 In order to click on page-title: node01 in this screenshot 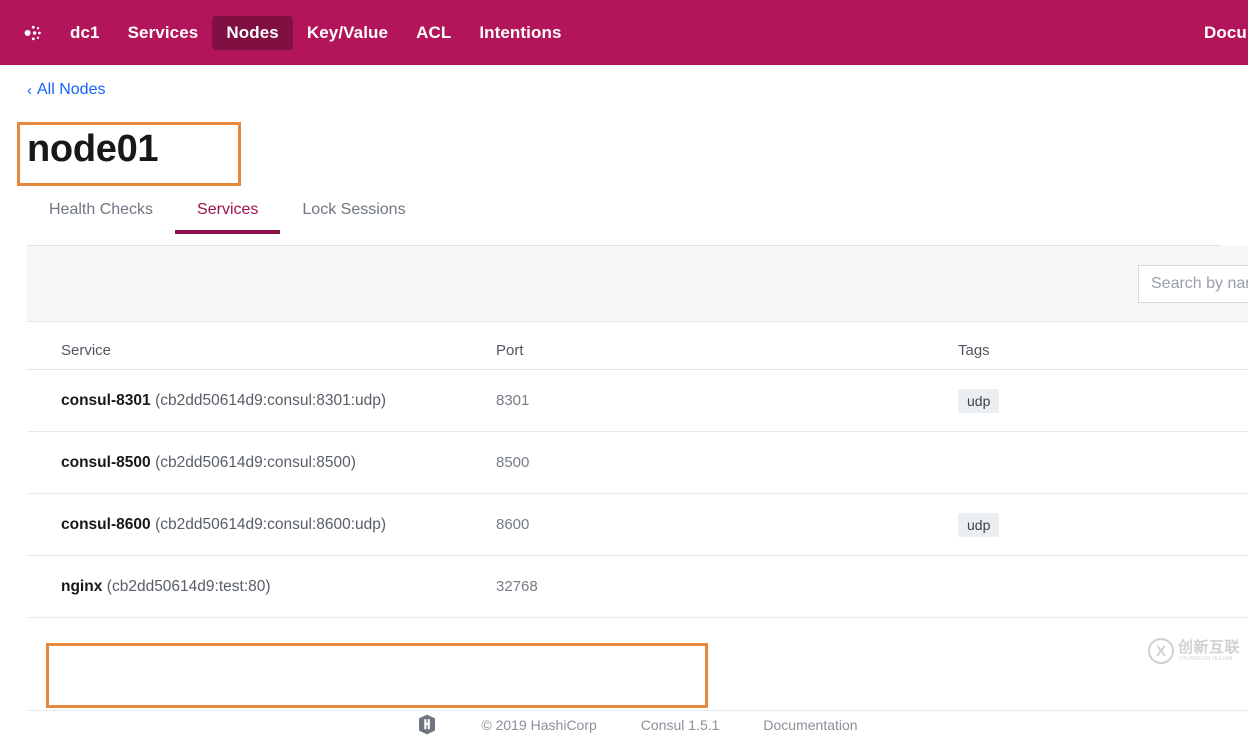, I will do `click(93, 149)`.